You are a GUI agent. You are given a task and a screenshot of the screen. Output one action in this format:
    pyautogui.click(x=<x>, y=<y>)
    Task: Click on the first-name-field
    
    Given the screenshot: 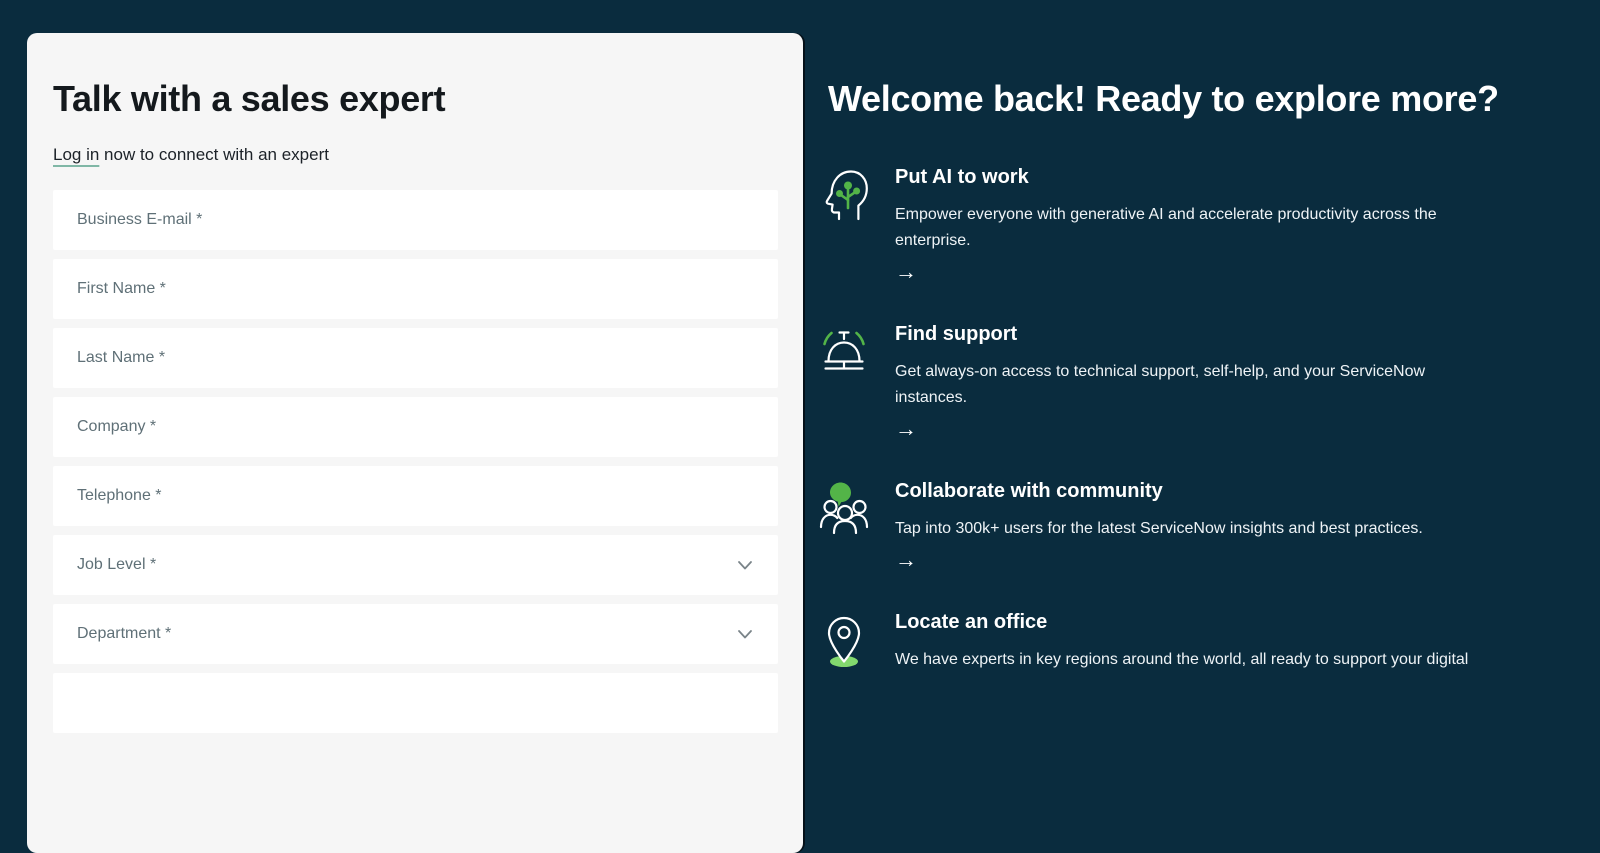 What is the action you would take?
    pyautogui.click(x=415, y=289)
    